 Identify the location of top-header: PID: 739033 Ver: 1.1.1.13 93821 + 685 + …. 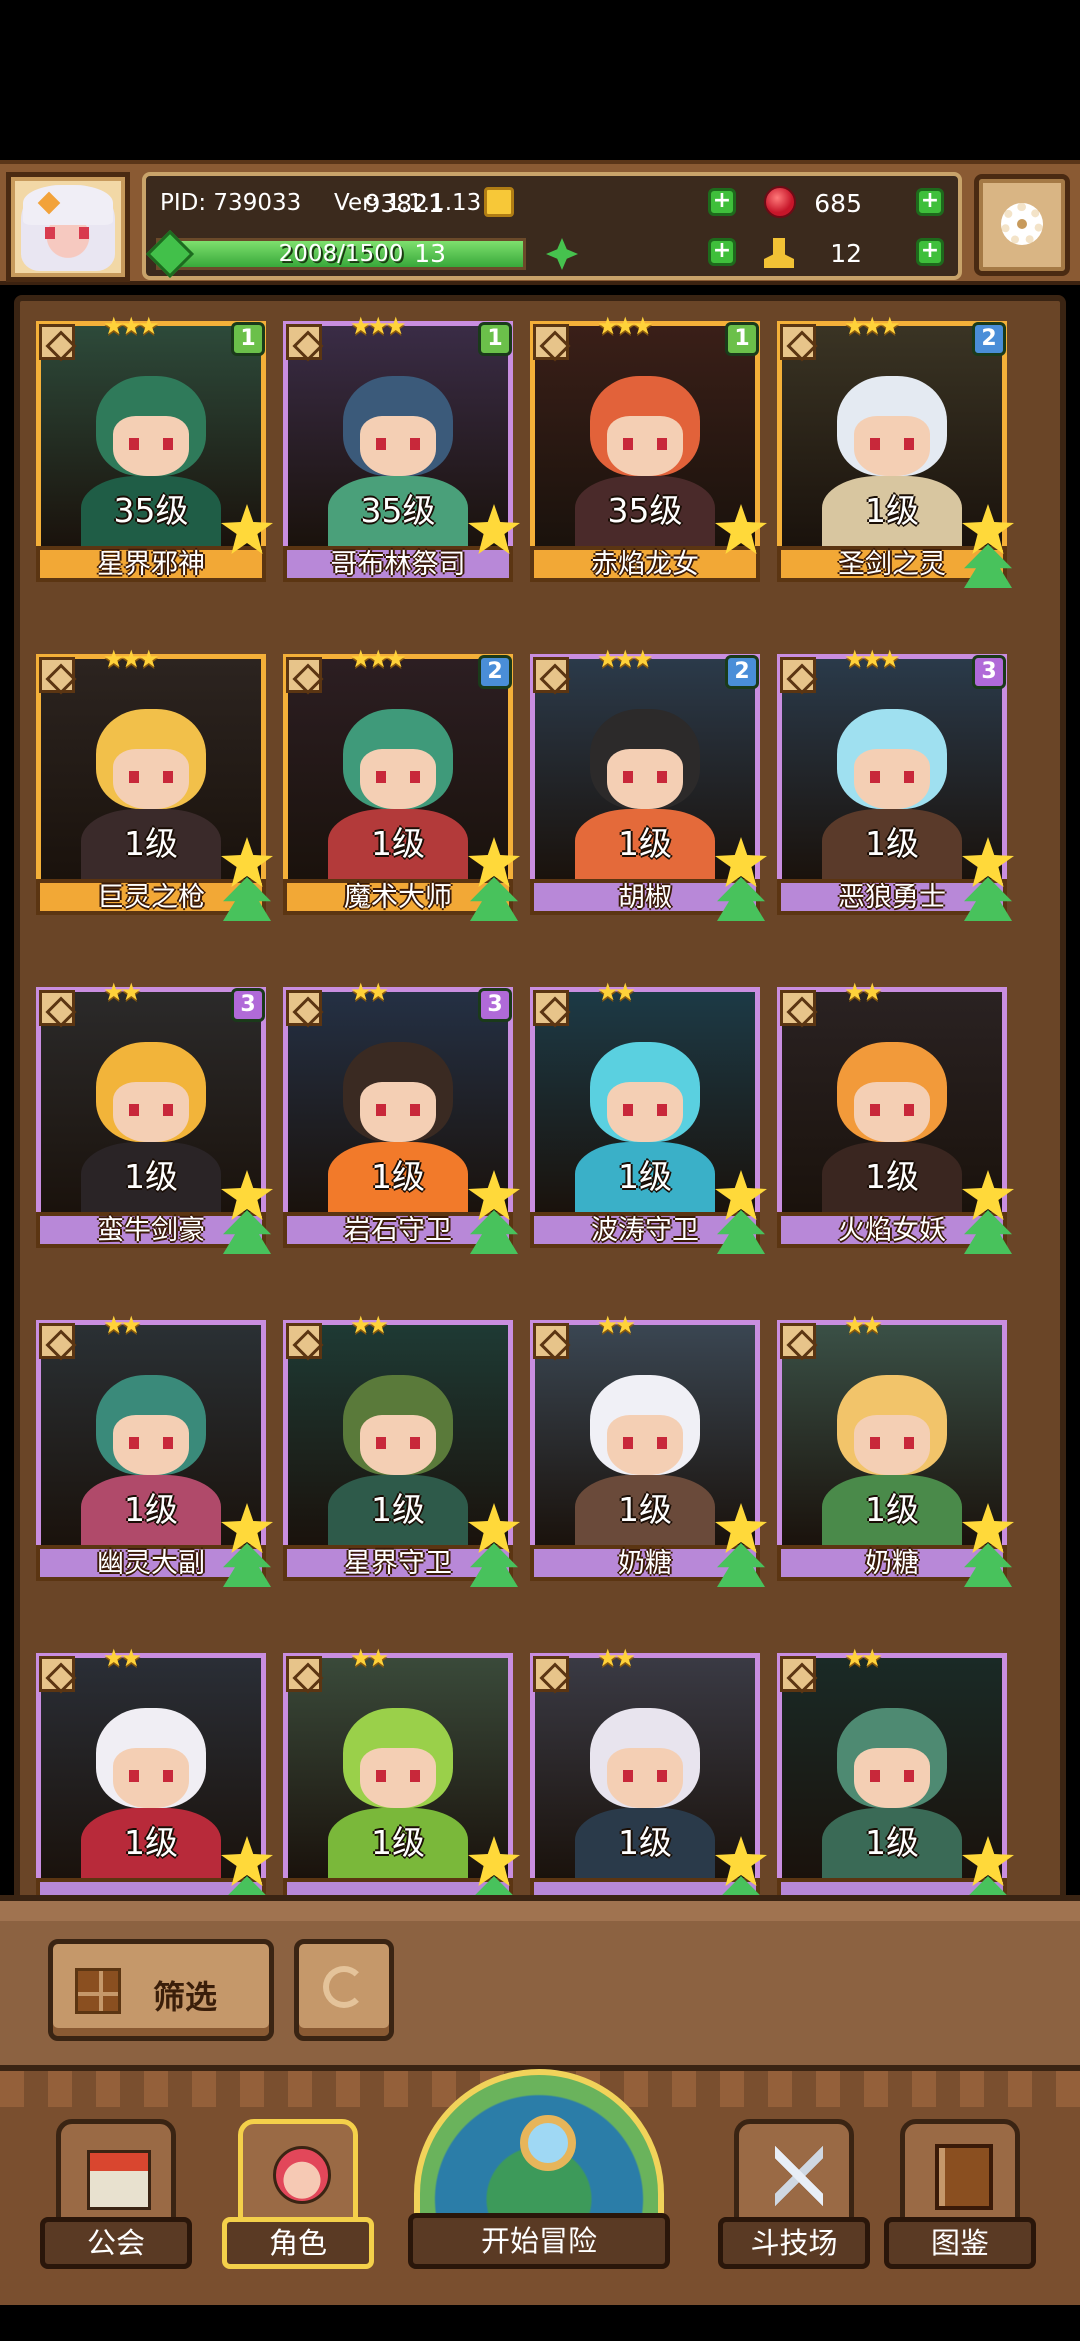
(540, 222).